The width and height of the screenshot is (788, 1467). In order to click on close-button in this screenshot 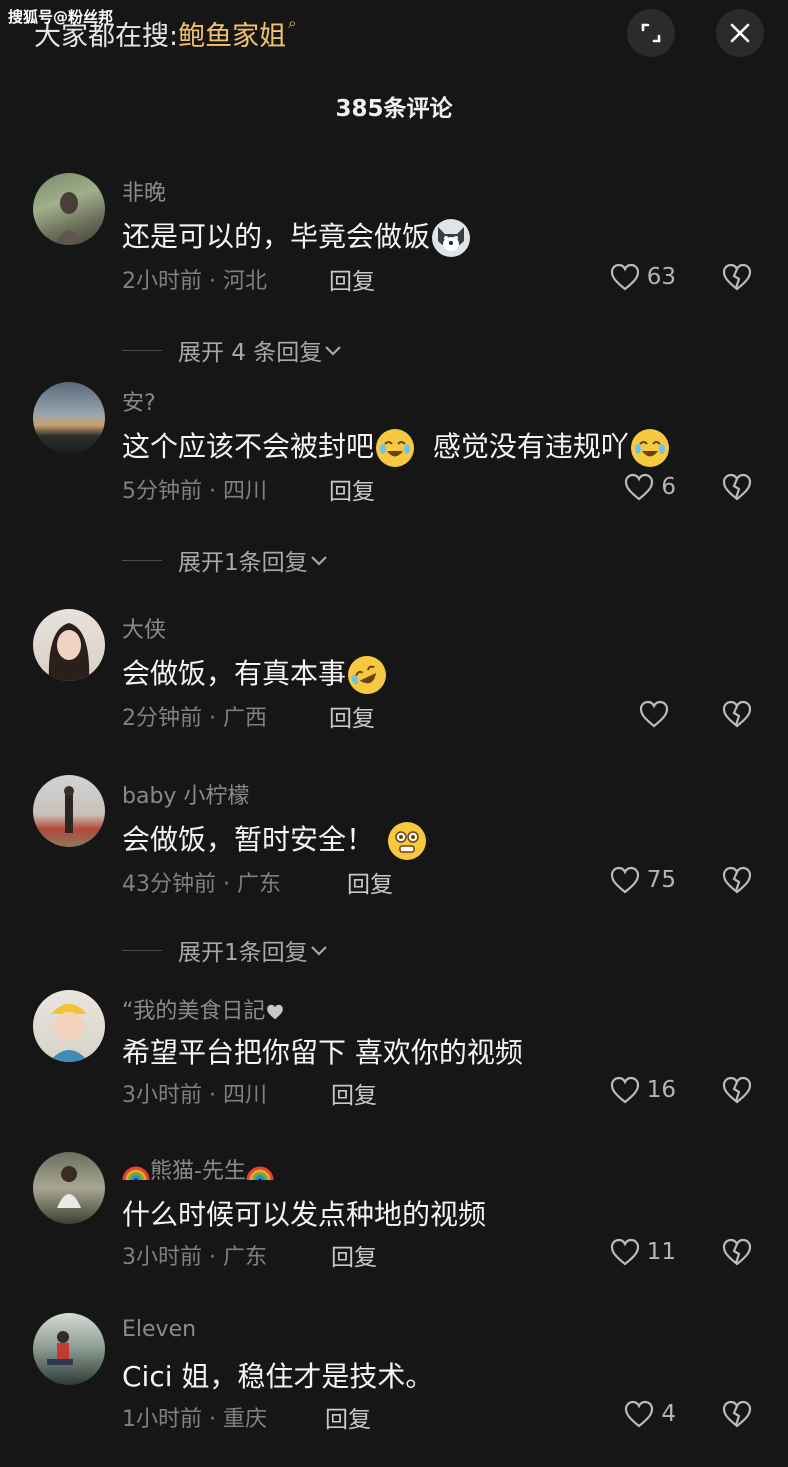, I will do `click(740, 33)`.